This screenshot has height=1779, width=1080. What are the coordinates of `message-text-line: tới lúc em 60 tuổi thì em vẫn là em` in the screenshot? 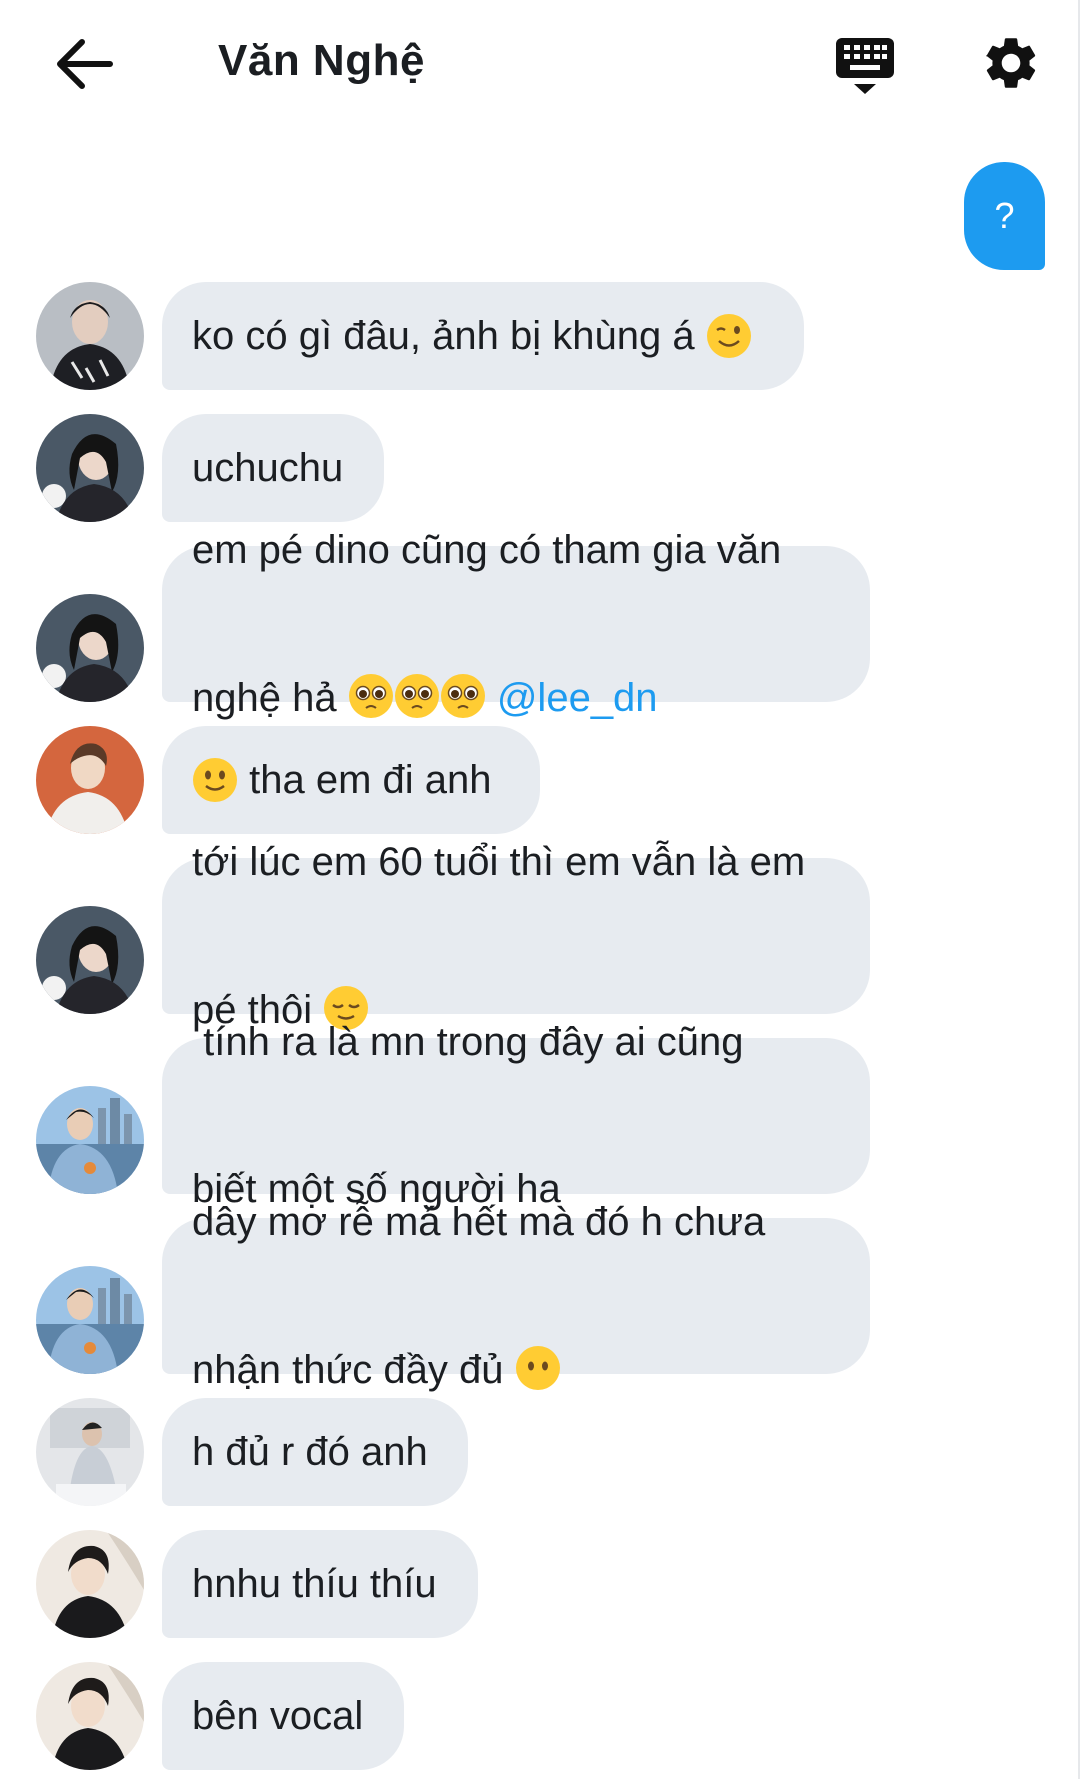 It's located at (499, 861).